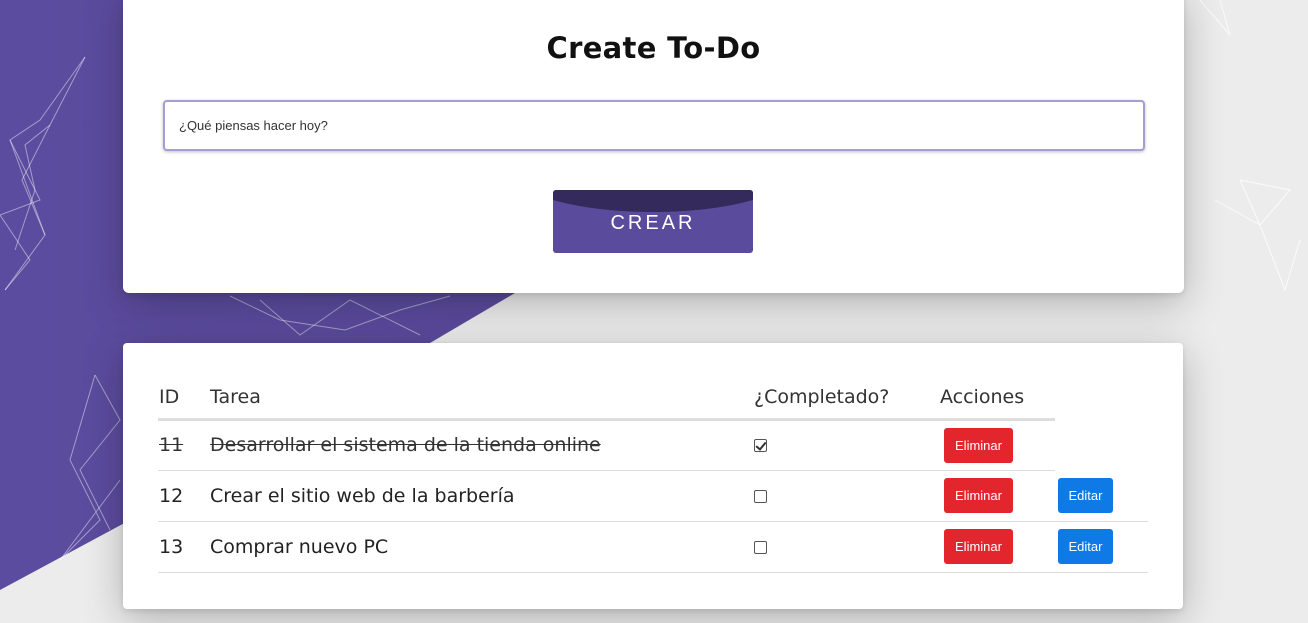  I want to click on column-header-edit, so click(1101, 397).